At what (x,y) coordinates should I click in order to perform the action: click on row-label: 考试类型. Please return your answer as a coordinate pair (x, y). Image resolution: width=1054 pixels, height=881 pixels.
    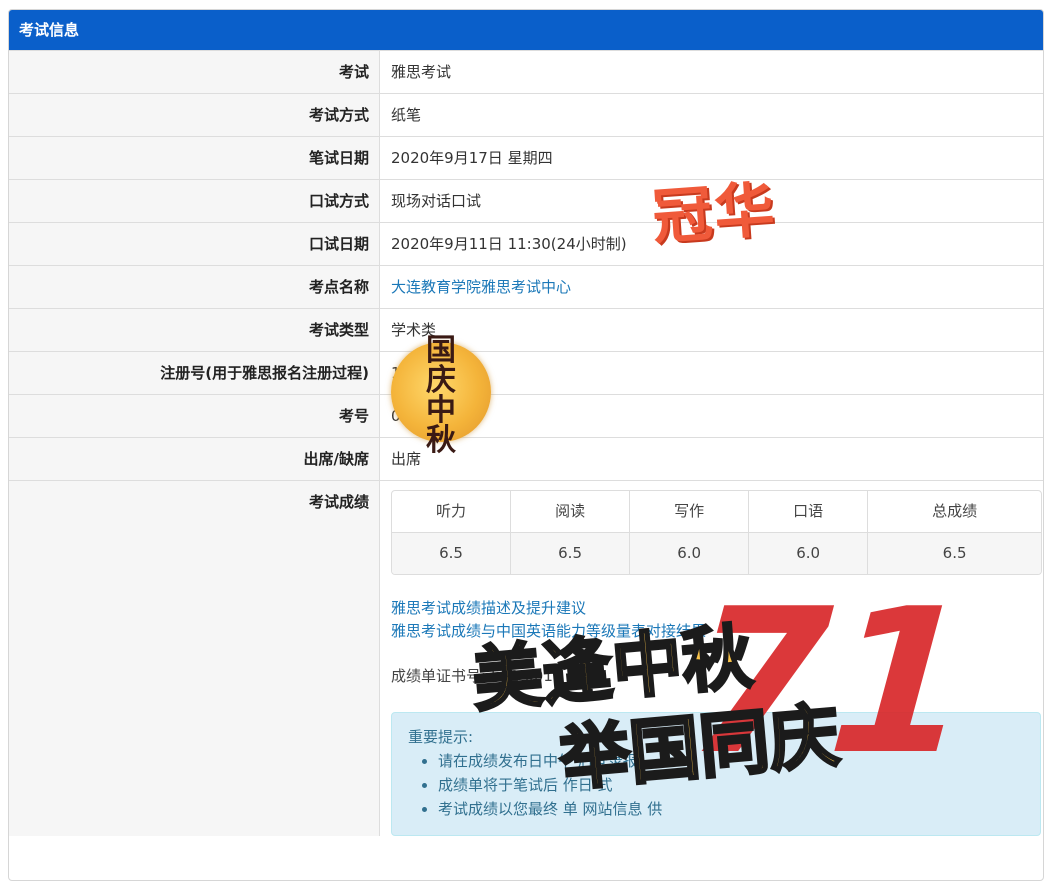
    Looking at the image, I should click on (194, 330).